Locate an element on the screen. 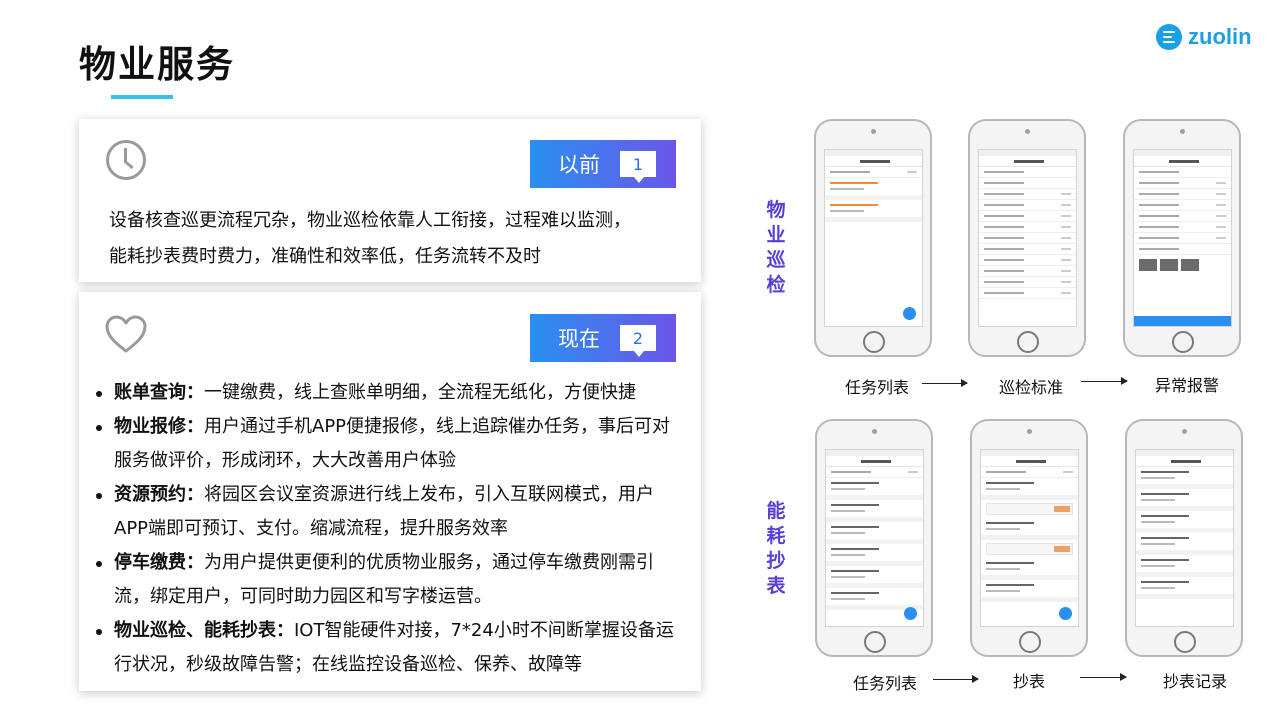 The image size is (1280, 720). phone-meter-reading is located at coordinates (1029, 538).